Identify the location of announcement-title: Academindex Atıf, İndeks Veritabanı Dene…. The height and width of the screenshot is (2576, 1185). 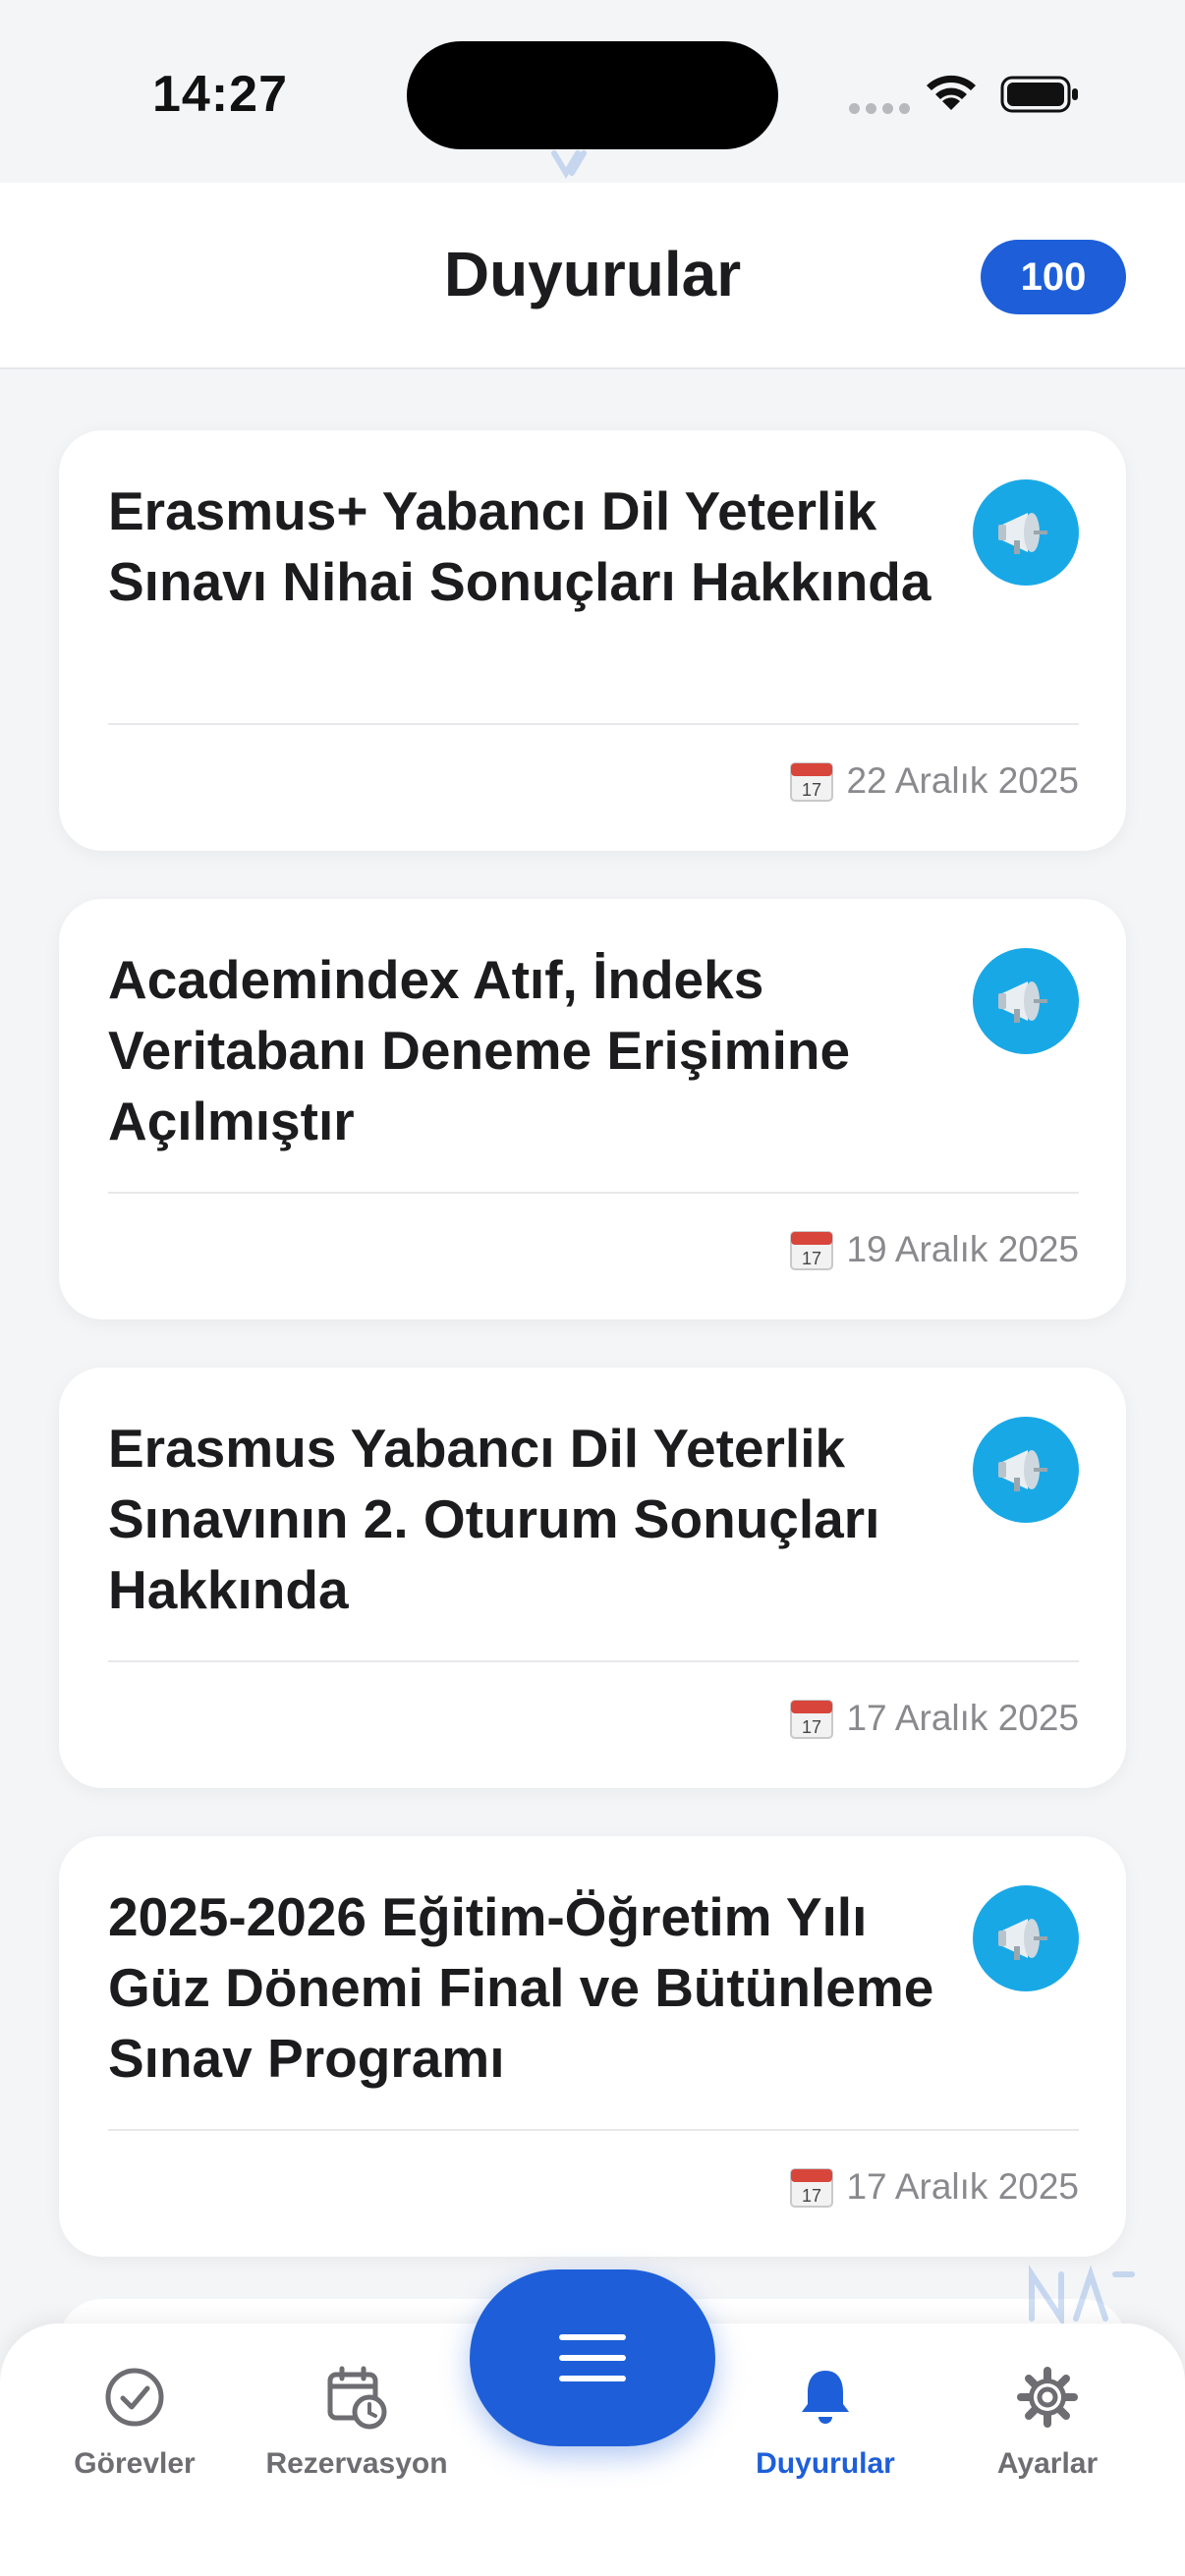
(480, 1050).